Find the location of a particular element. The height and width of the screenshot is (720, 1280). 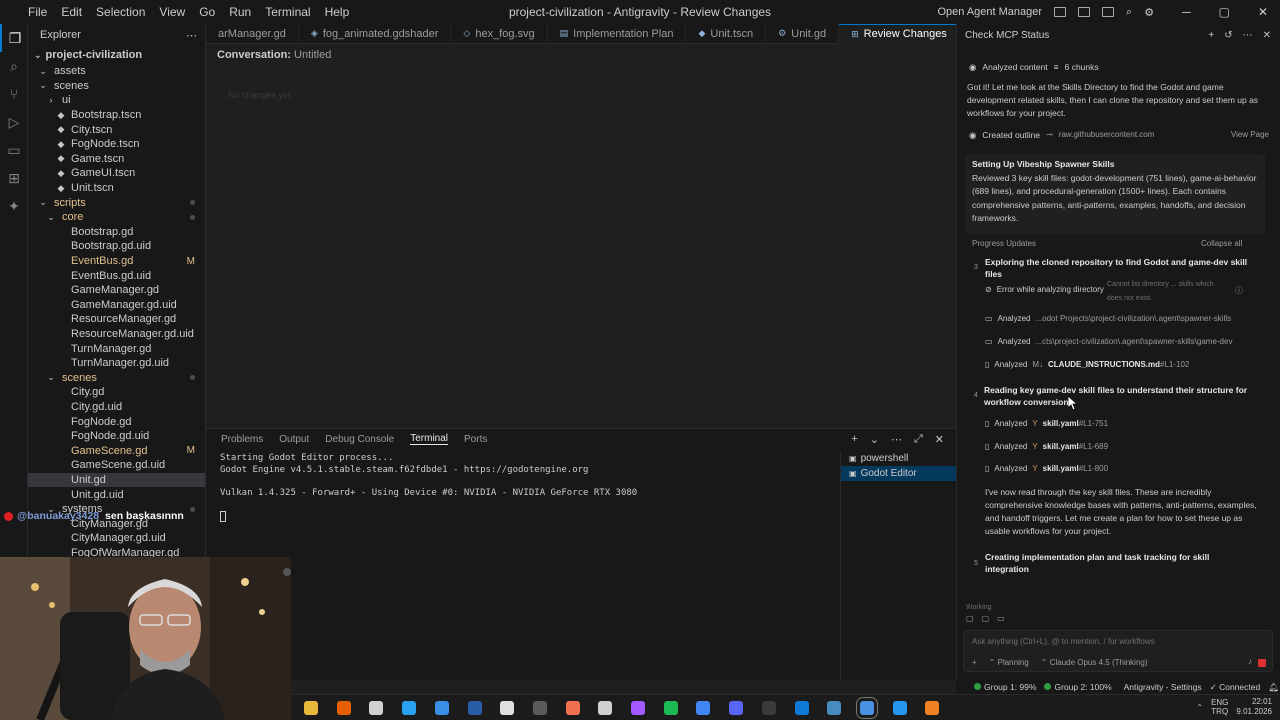

tree-file: Unit.gd is located at coordinates (116, 480).